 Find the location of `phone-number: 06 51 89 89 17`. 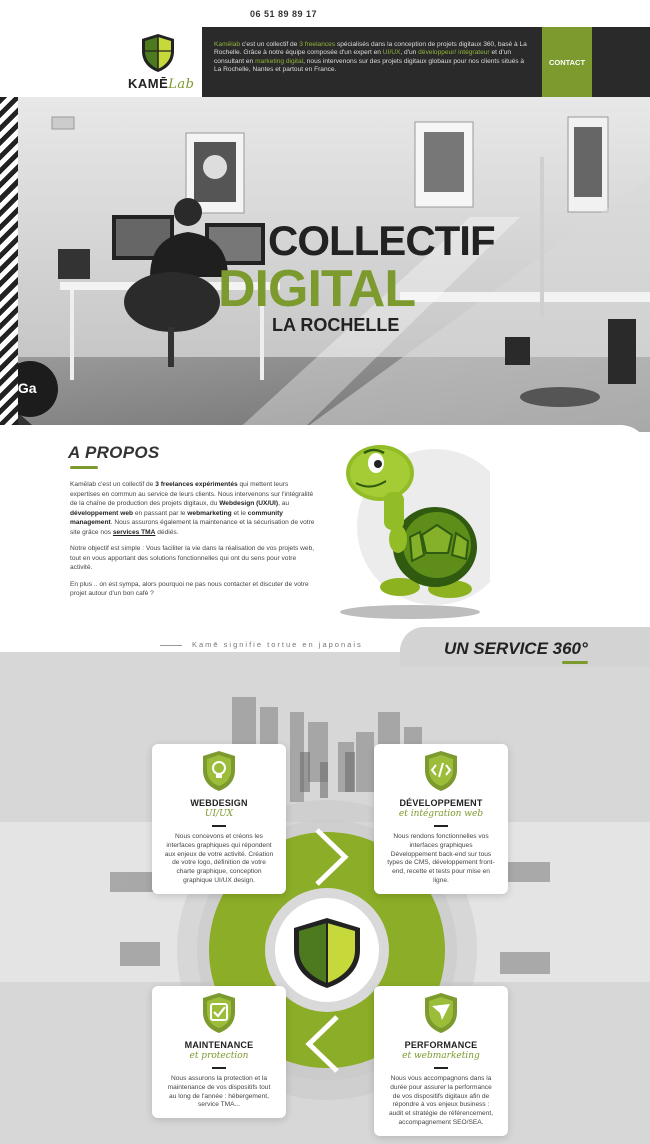

phone-number: 06 51 89 89 17 is located at coordinates (283, 14).